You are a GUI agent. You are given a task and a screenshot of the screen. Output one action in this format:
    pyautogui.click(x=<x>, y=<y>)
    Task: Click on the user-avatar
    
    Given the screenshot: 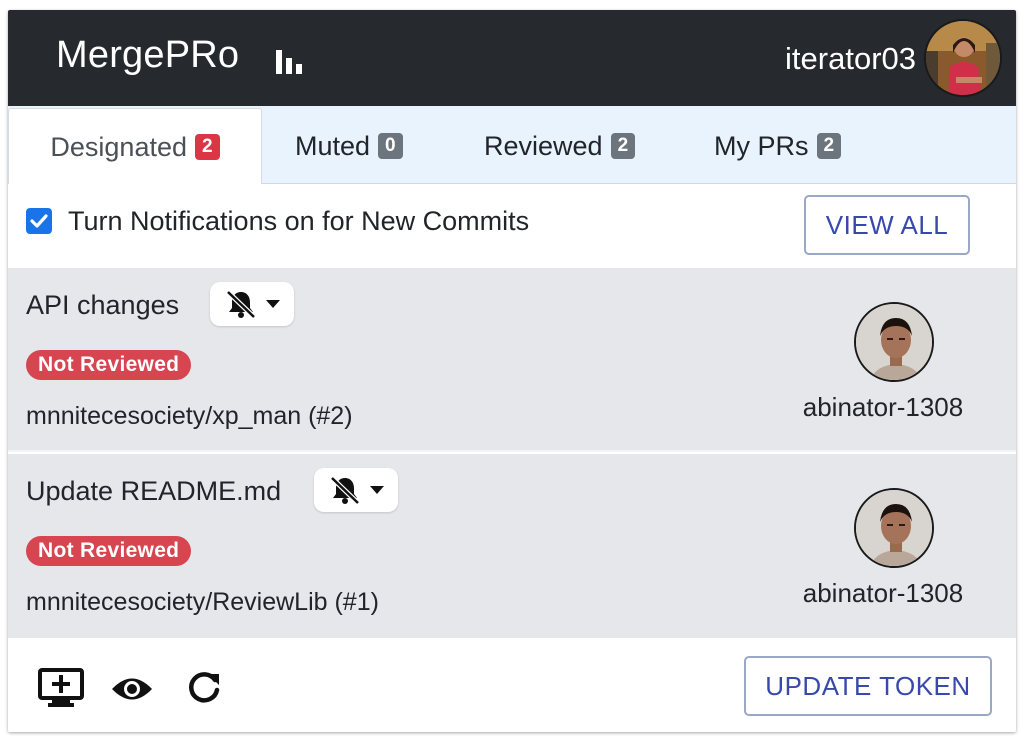 What is the action you would take?
    pyautogui.click(x=963, y=58)
    